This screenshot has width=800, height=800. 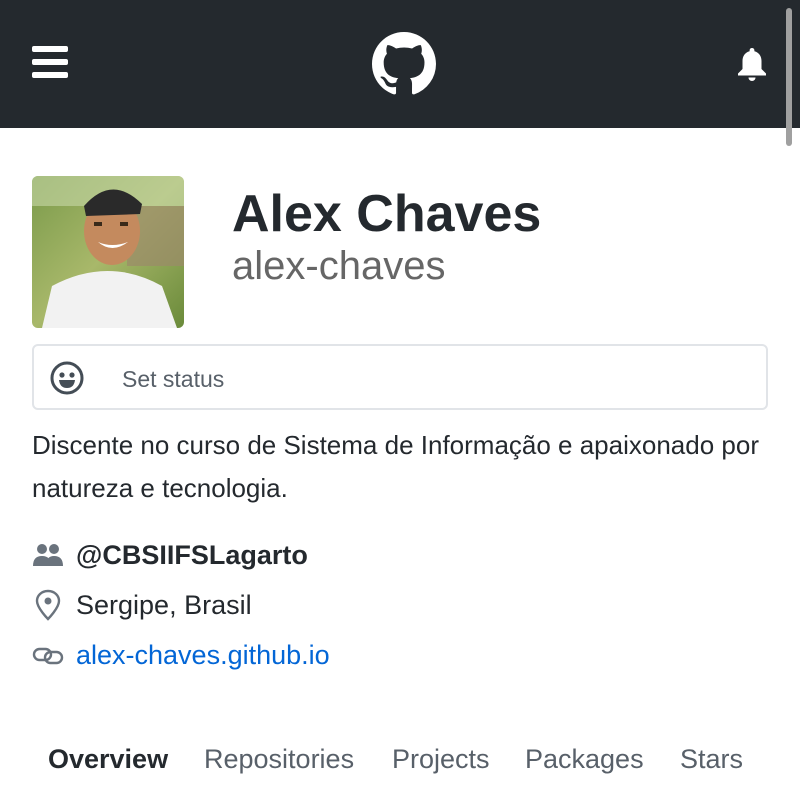 I want to click on website-link: alex-chaves.github.io, so click(x=203, y=655).